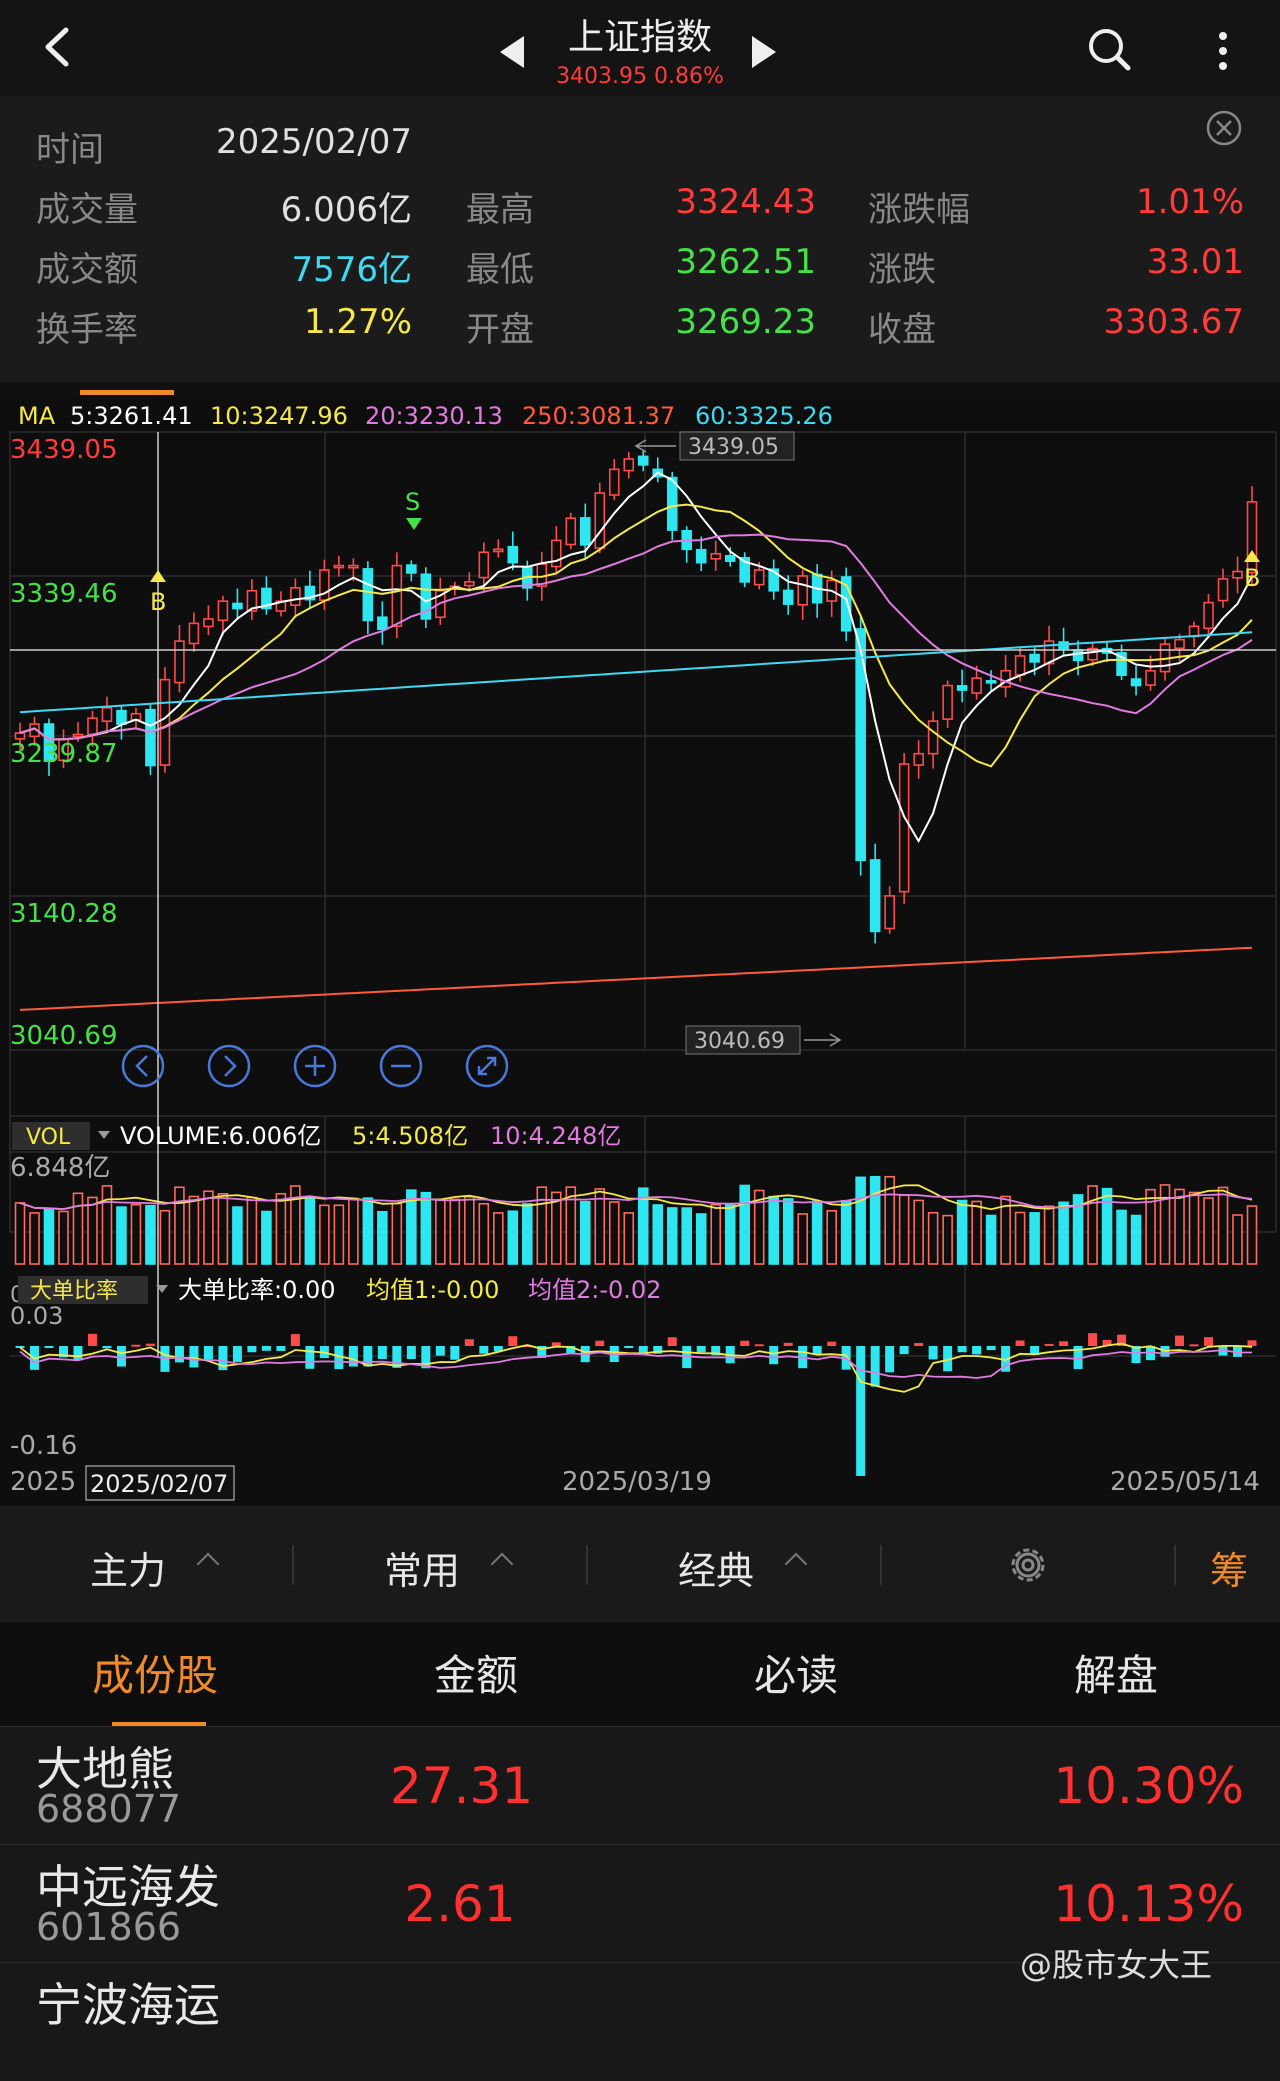 The width and height of the screenshot is (1280, 2081). Describe the element at coordinates (1185, 1482) in the screenshot. I see `date-end: 2025/05/14` at that location.